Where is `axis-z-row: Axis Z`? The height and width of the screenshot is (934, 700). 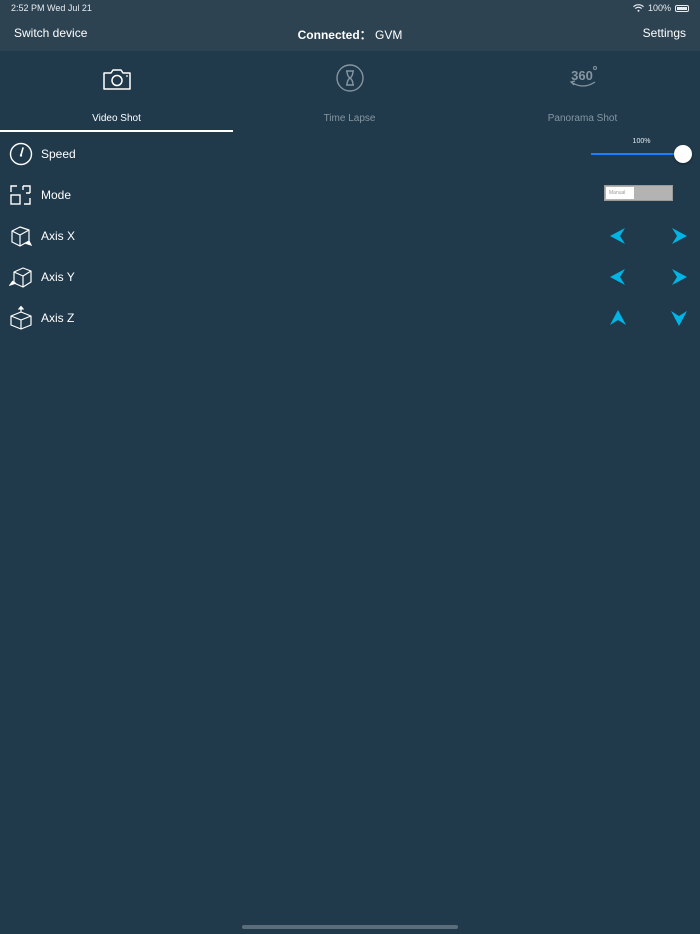 axis-z-row: Axis Z is located at coordinates (350, 317).